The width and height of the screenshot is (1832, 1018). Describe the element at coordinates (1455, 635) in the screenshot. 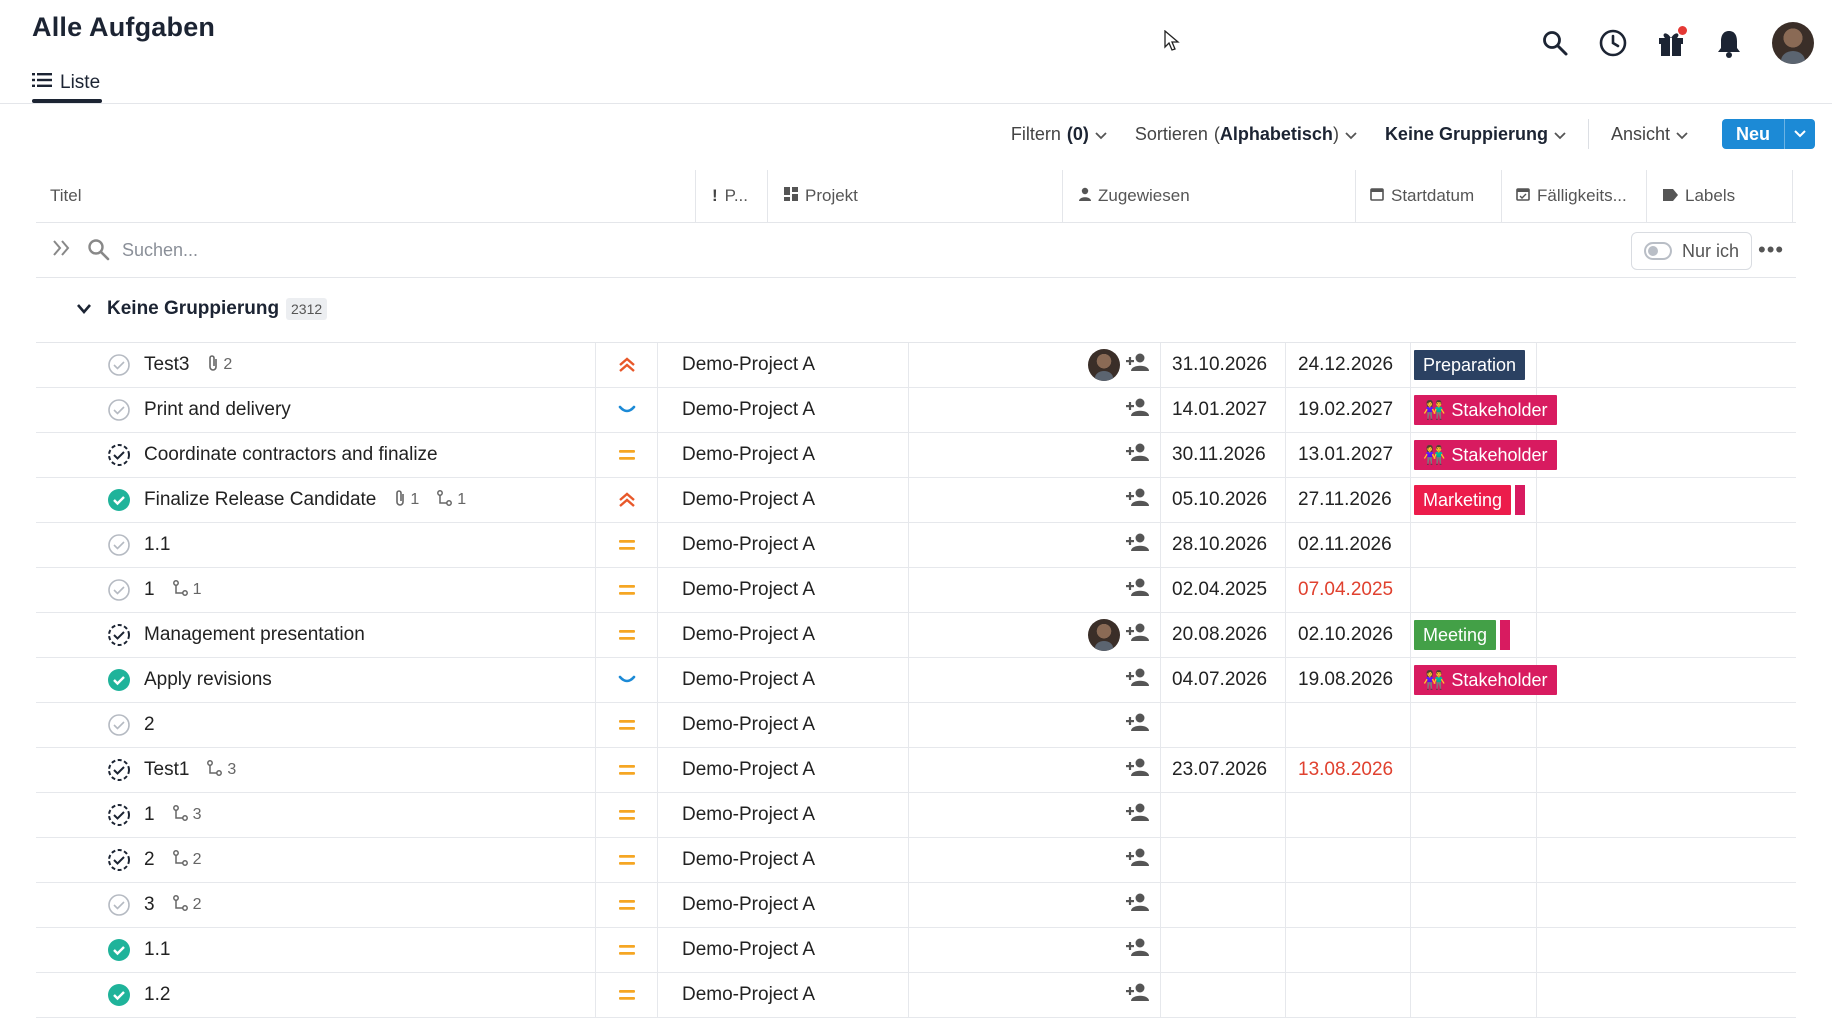

I see `label-tag: Meeting` at that location.